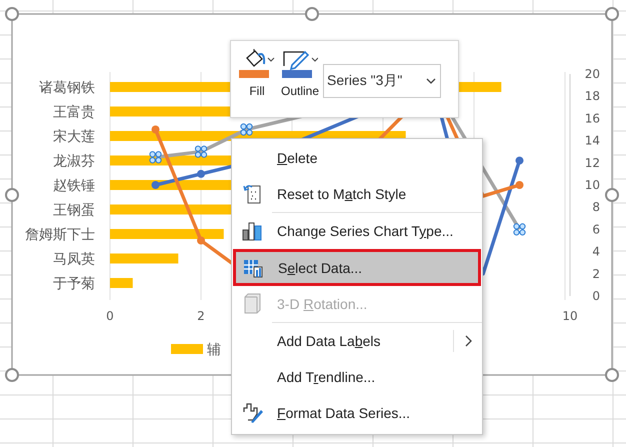 The height and width of the screenshot is (447, 626). What do you see at coordinates (592, 96) in the screenshot?
I see `axis-label: 18` at bounding box center [592, 96].